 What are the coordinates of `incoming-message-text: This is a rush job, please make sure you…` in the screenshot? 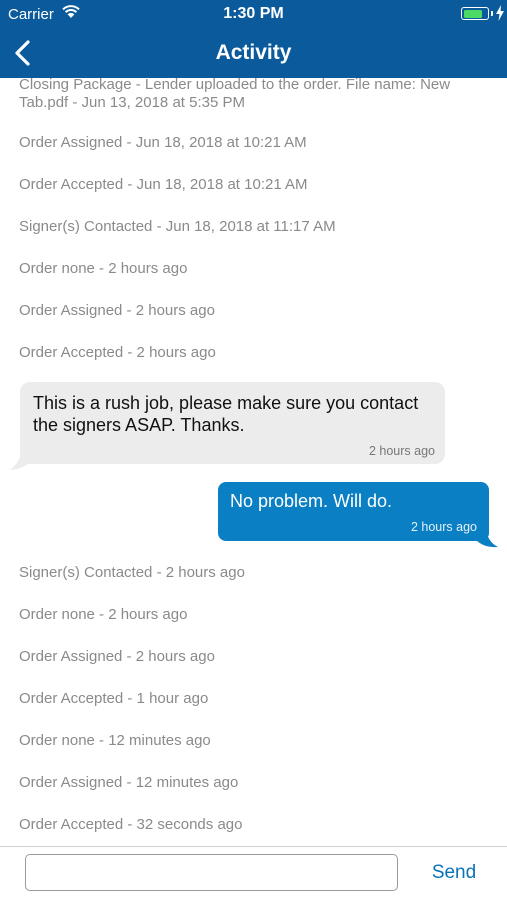 It's located at (226, 414).